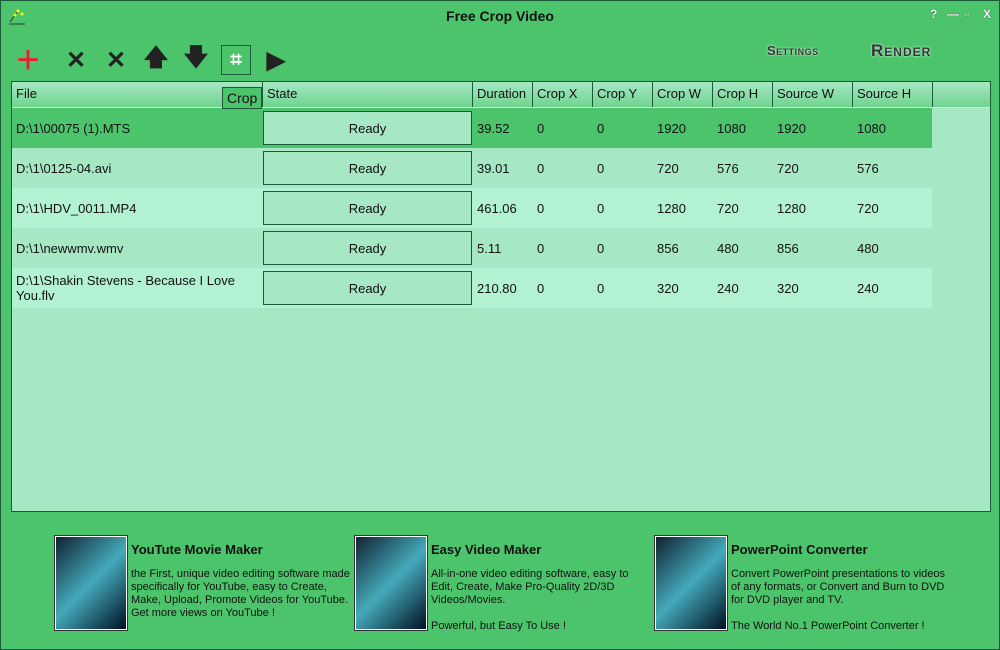  What do you see at coordinates (368, 94) in the screenshot?
I see `column-header: State` at bounding box center [368, 94].